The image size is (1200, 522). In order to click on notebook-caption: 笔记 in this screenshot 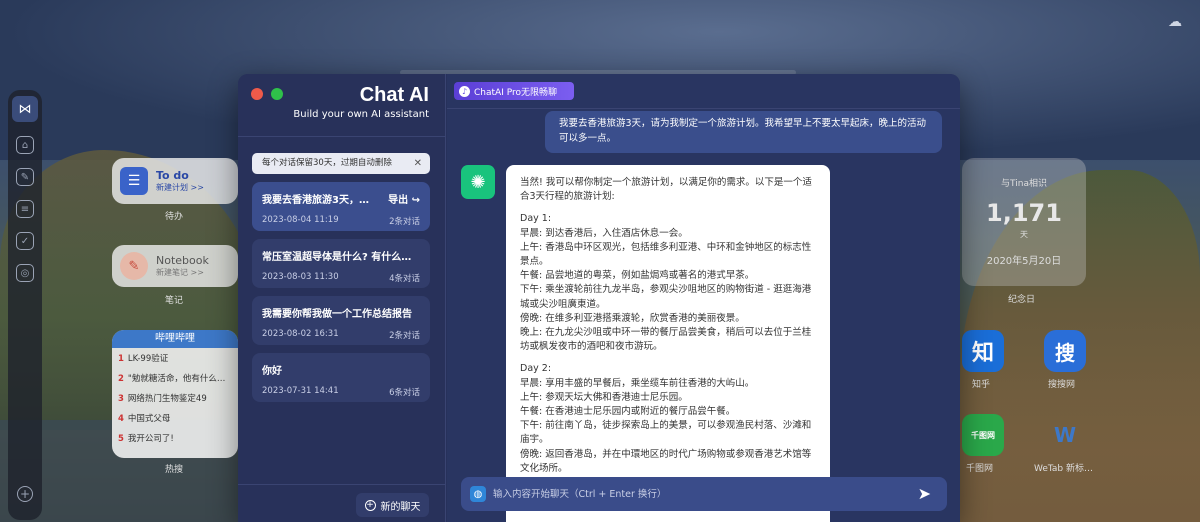, I will do `click(174, 301)`.